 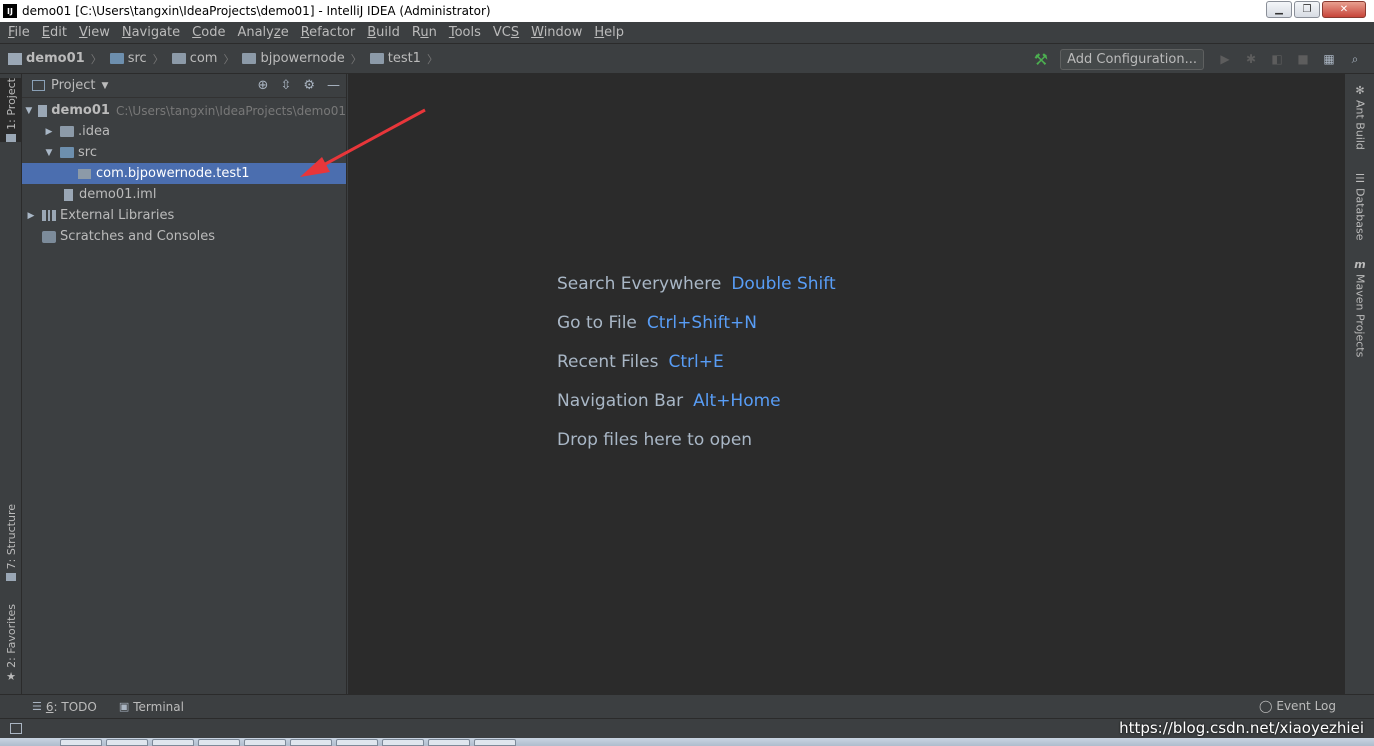 What do you see at coordinates (655, 440) in the screenshot?
I see `hint-drop-files: Drop files here to open` at bounding box center [655, 440].